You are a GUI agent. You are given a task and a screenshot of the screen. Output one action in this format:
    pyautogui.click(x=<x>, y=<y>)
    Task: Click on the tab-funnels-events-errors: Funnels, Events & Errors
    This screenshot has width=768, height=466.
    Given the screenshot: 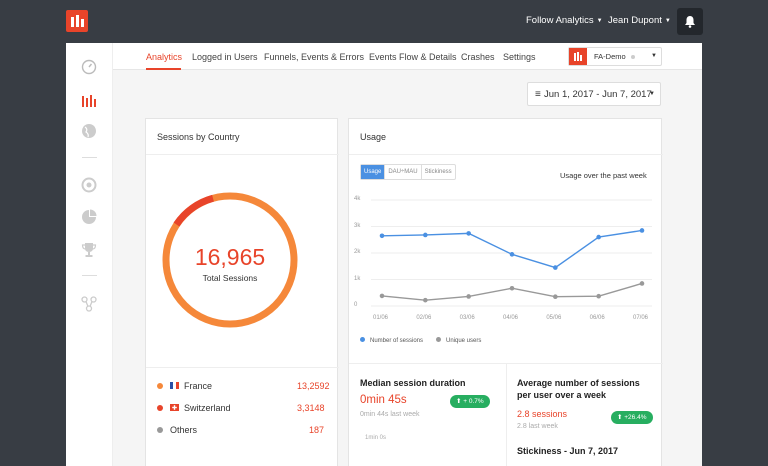 What is the action you would take?
    pyautogui.click(x=314, y=57)
    